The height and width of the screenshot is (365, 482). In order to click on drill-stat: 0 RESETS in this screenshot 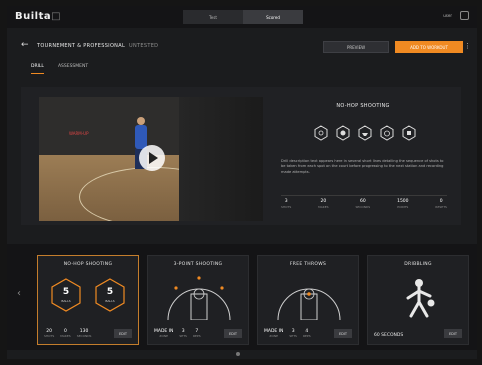, I will do `click(441, 204)`.